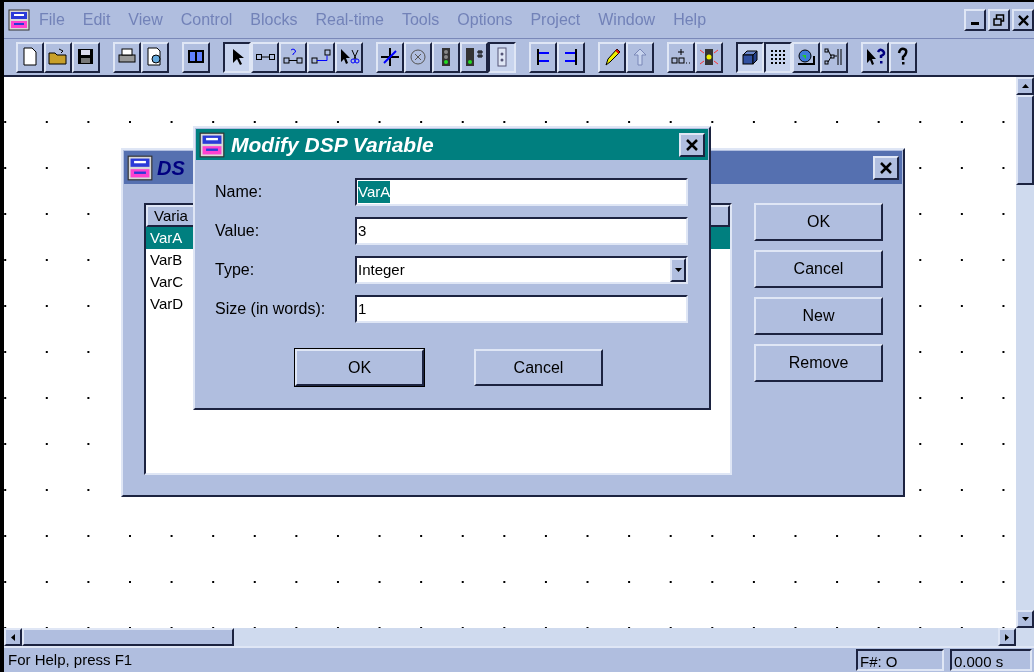 The width and height of the screenshot is (1034, 672). I want to click on input-field: 3, so click(521, 231).